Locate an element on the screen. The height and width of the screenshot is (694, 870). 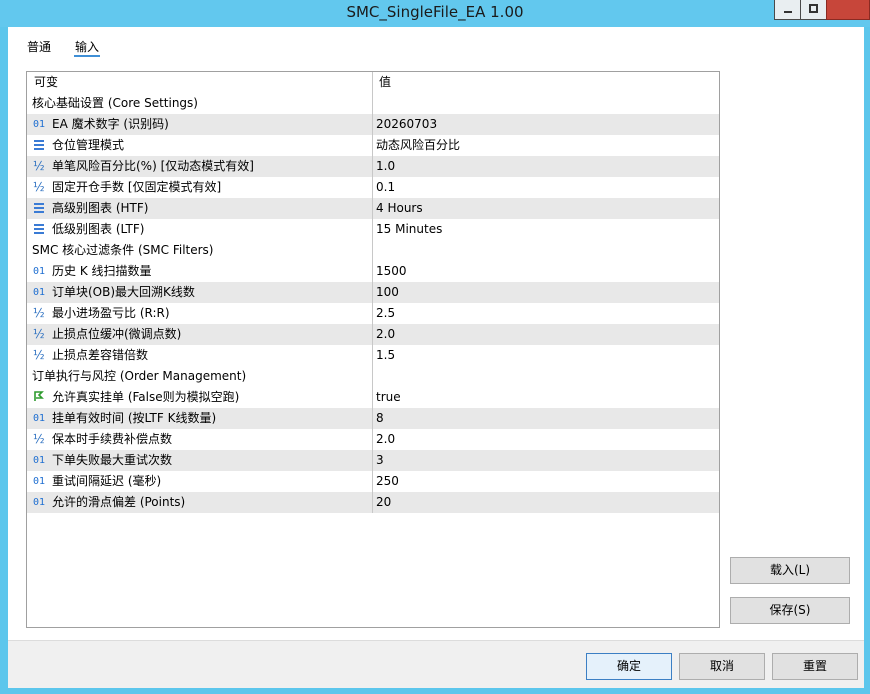
variable-cell: 01 历史 K 线扫描数量 is located at coordinates (200, 271).